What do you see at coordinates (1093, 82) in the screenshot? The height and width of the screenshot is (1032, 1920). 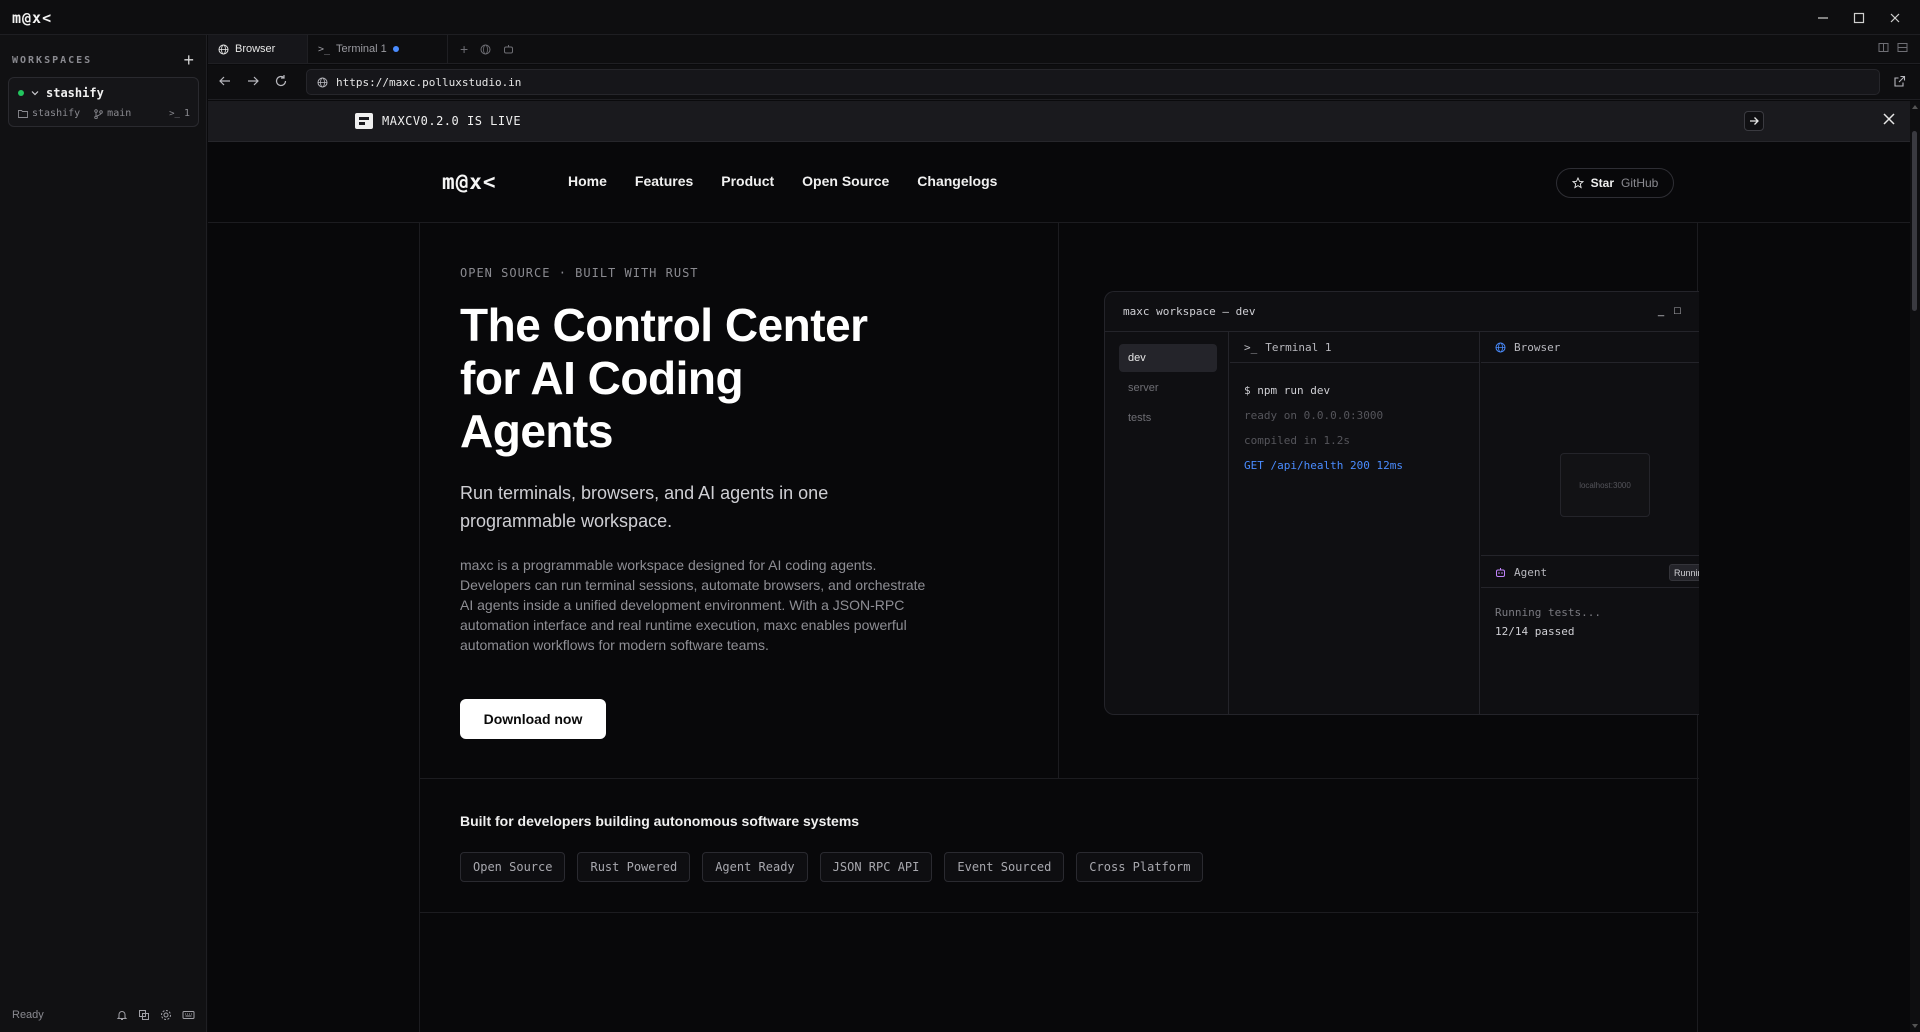 I see `url-input: https://maxc.polluxstudio.in` at bounding box center [1093, 82].